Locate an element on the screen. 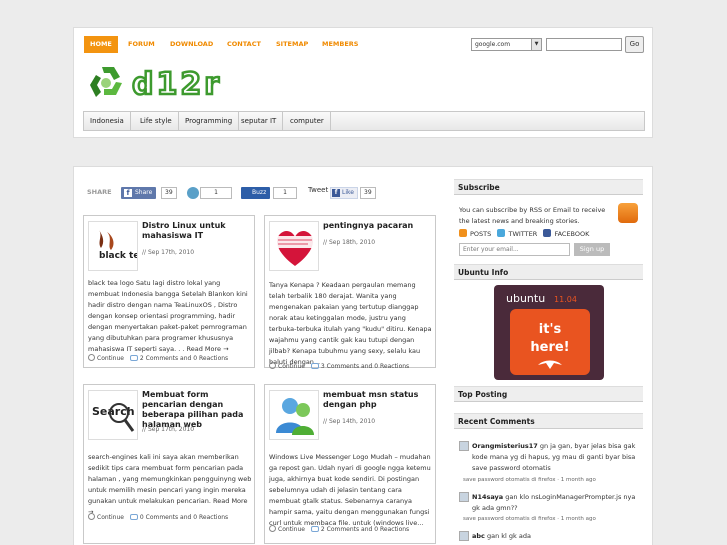 The image size is (727, 545). black-tea-logo-icon: black tea is located at coordinates (118, 245).